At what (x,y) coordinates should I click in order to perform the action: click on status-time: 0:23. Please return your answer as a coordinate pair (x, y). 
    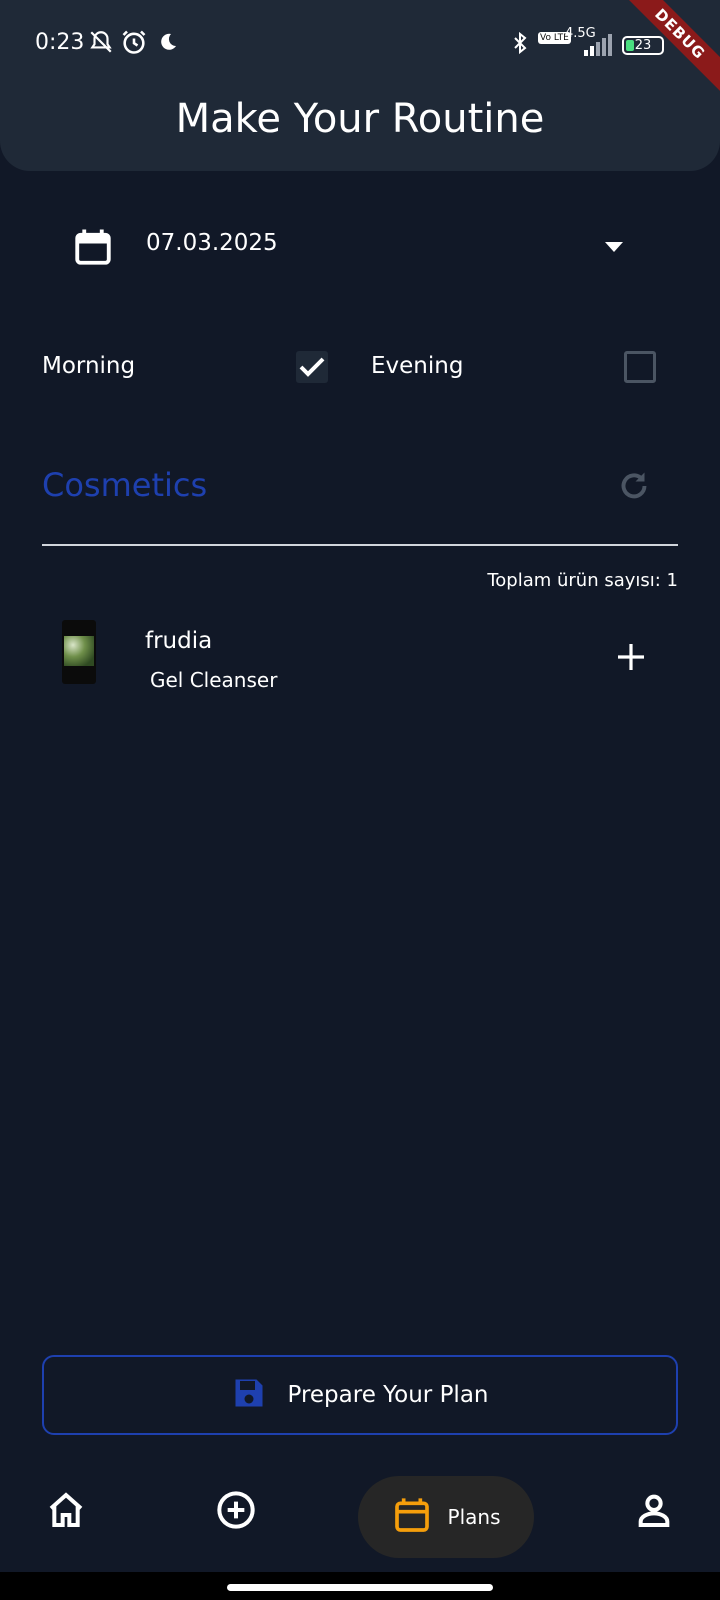
    Looking at the image, I should click on (60, 42).